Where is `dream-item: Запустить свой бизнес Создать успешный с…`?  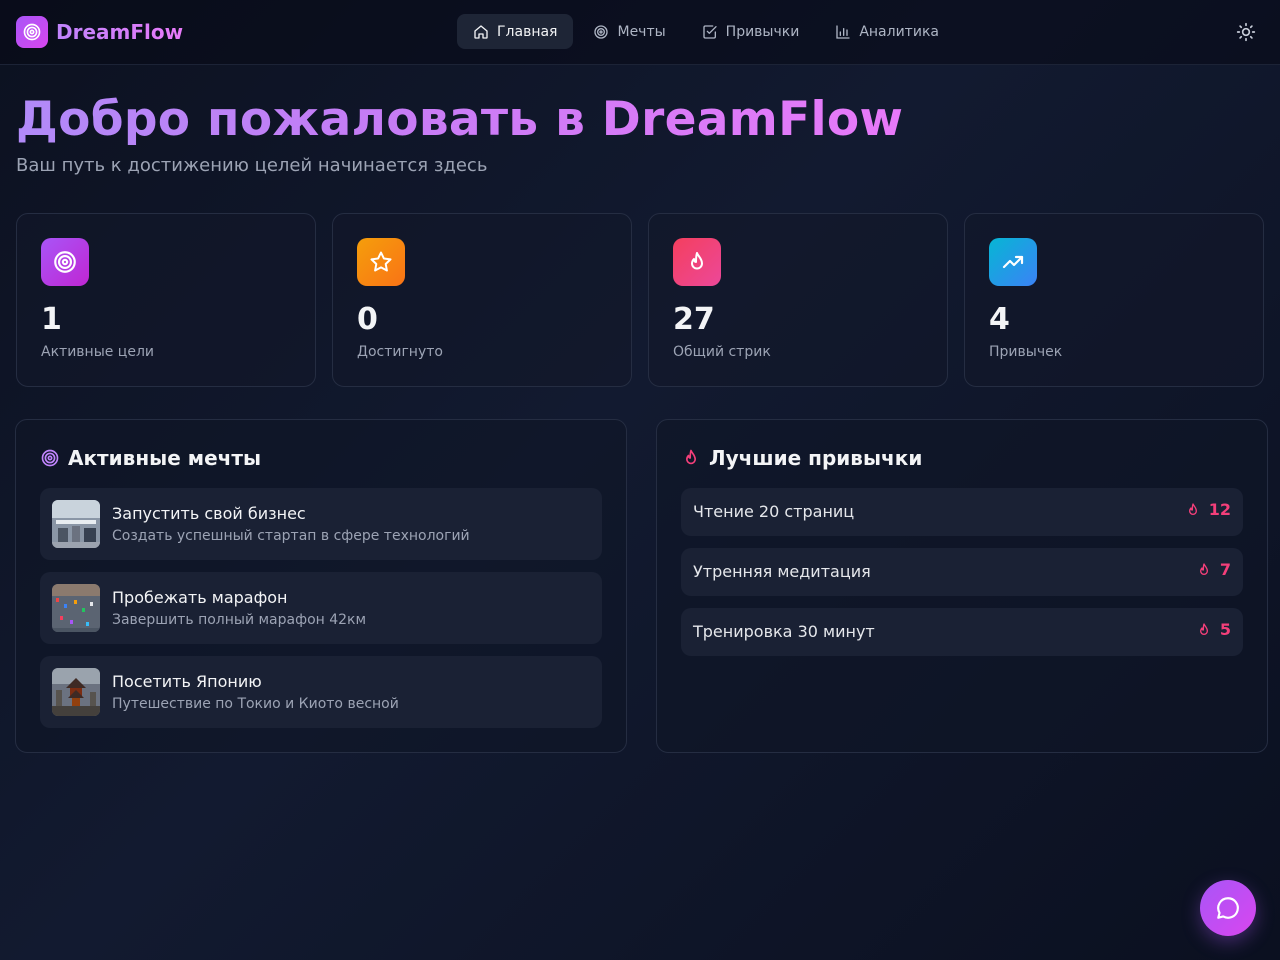 dream-item: Запустить свой бизнес Создать успешный с… is located at coordinates (321, 524).